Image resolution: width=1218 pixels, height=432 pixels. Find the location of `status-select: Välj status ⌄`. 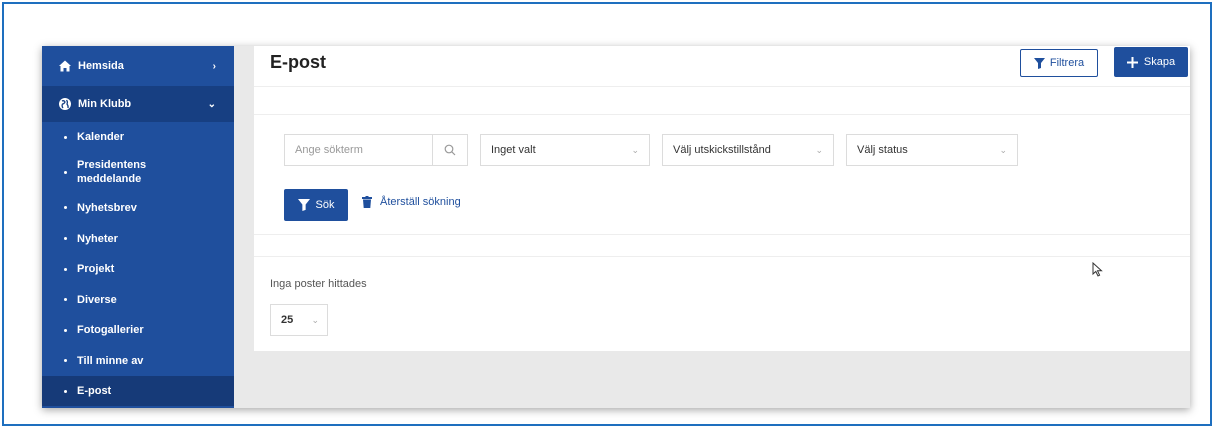

status-select: Välj status ⌄ is located at coordinates (932, 150).